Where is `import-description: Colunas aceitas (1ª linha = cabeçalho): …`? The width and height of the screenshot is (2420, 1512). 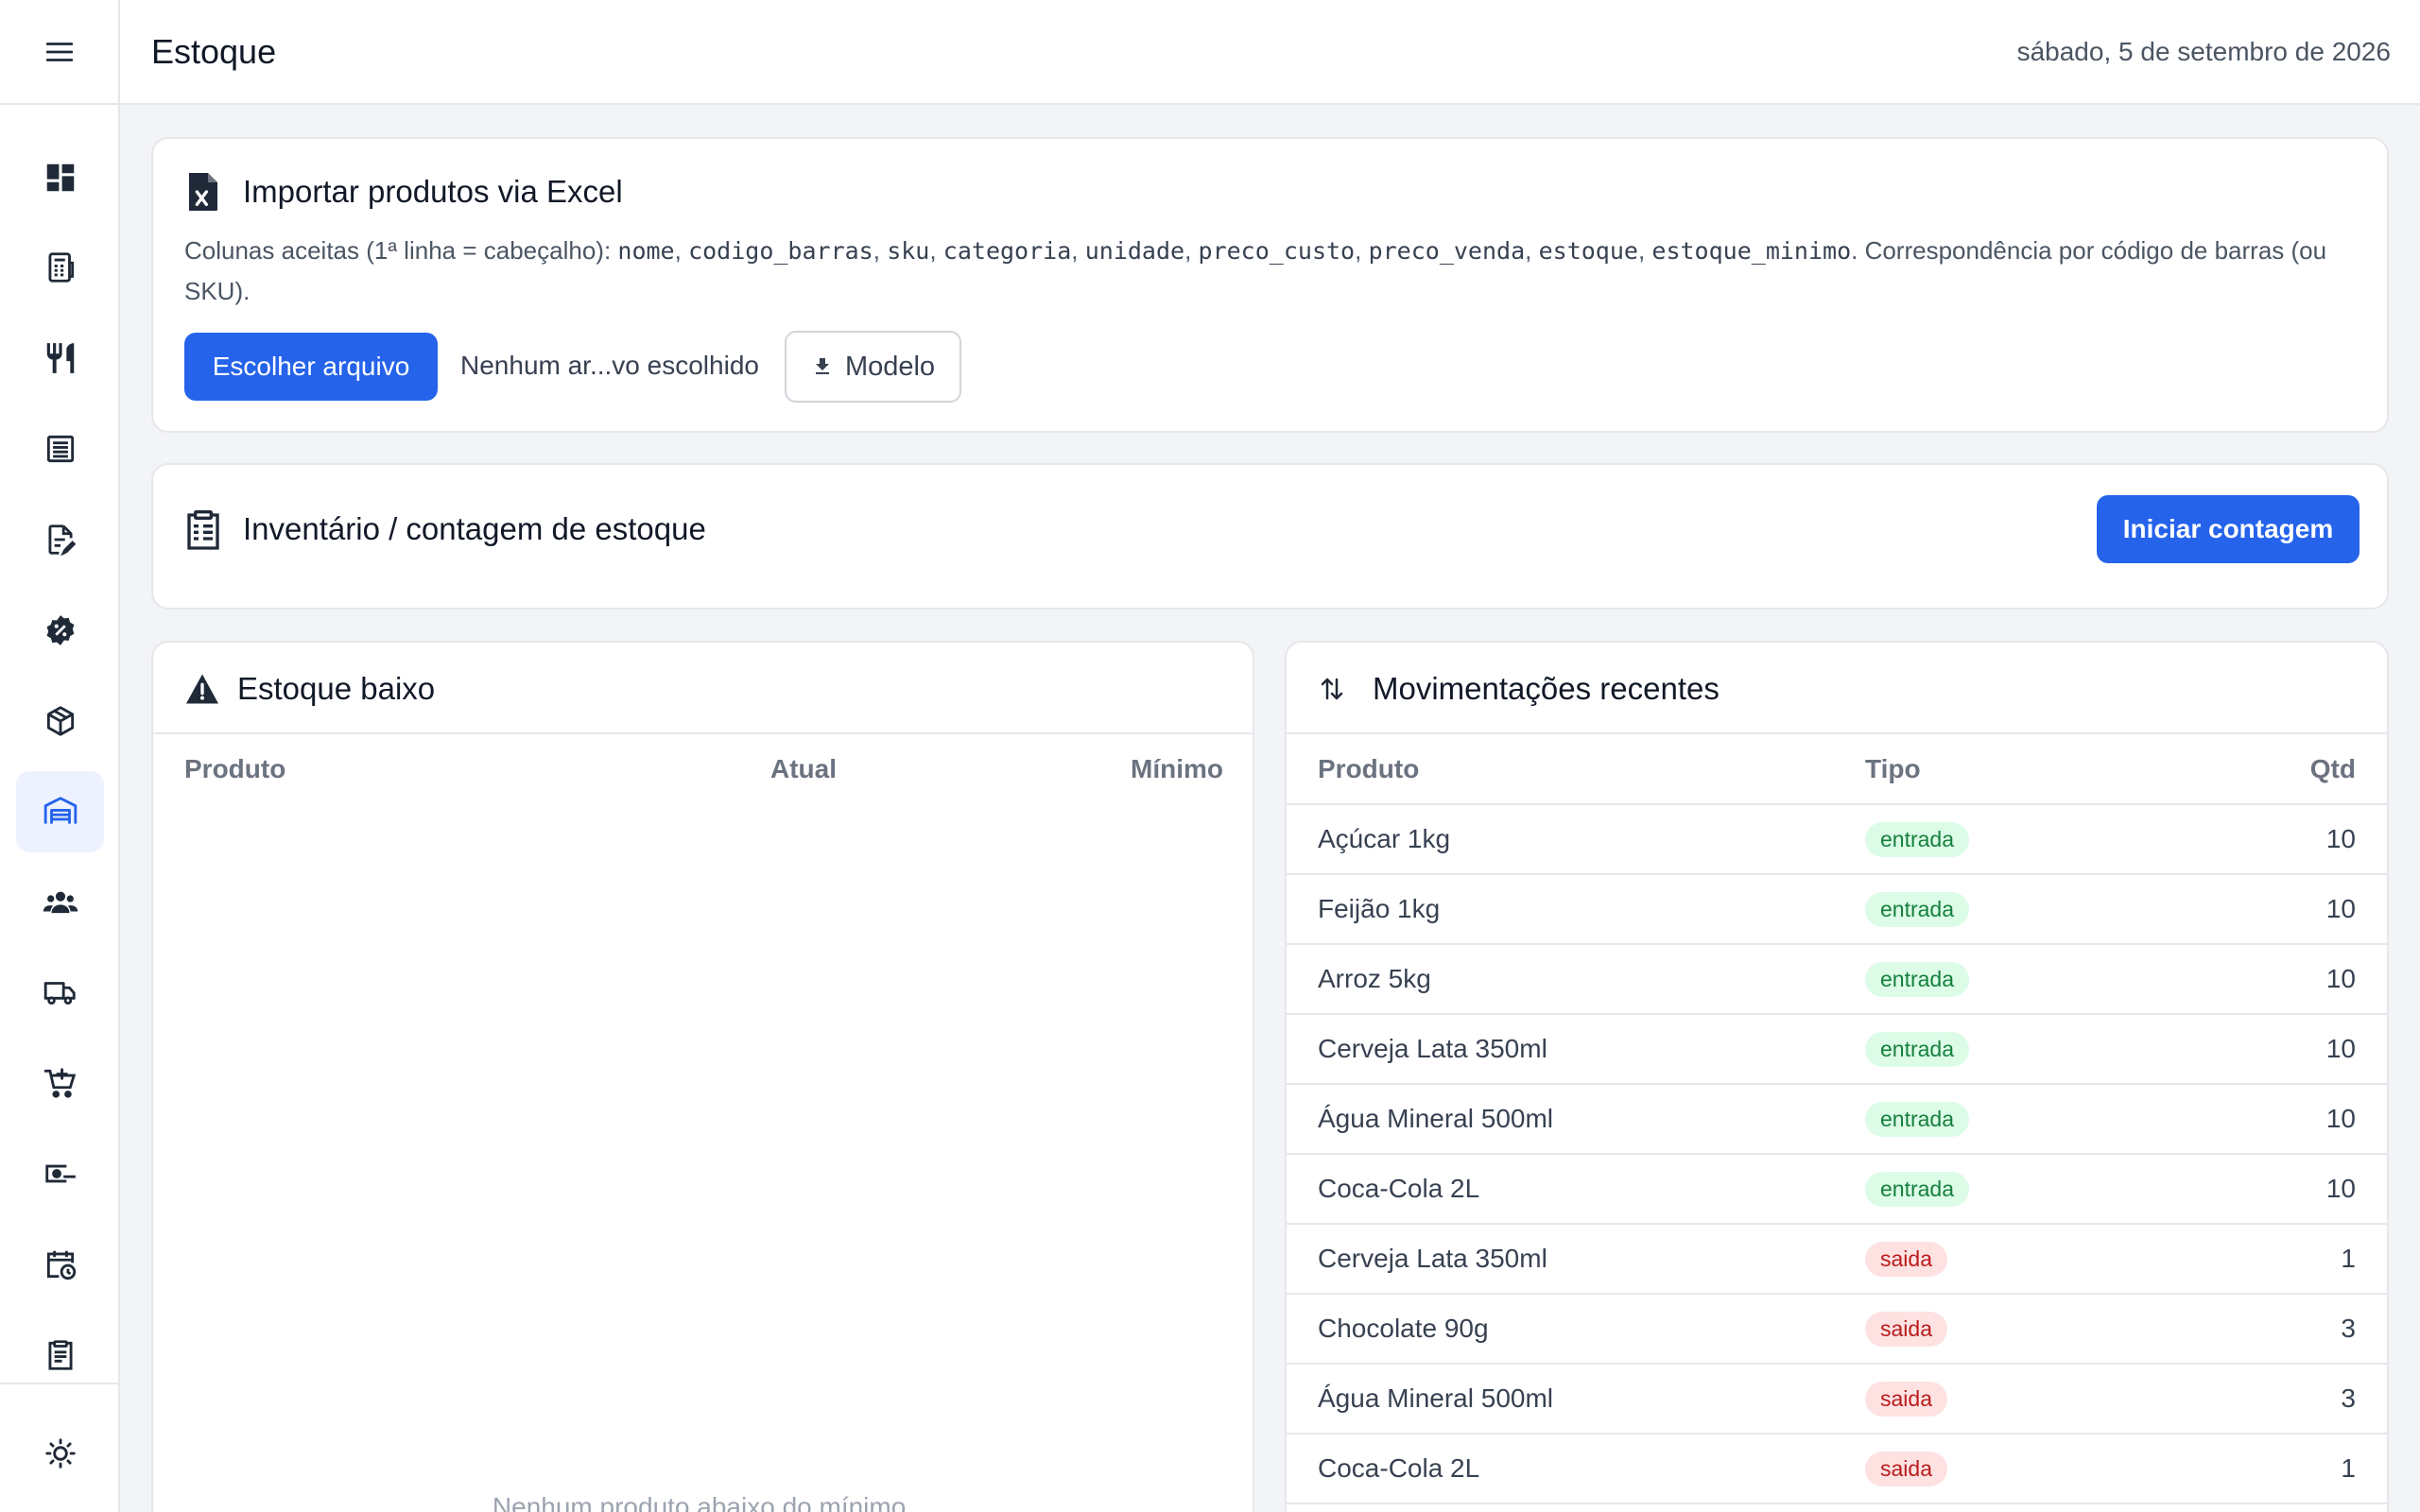
import-description: Colunas aceitas (1ª linha = cabeçalho): … is located at coordinates (1255, 270).